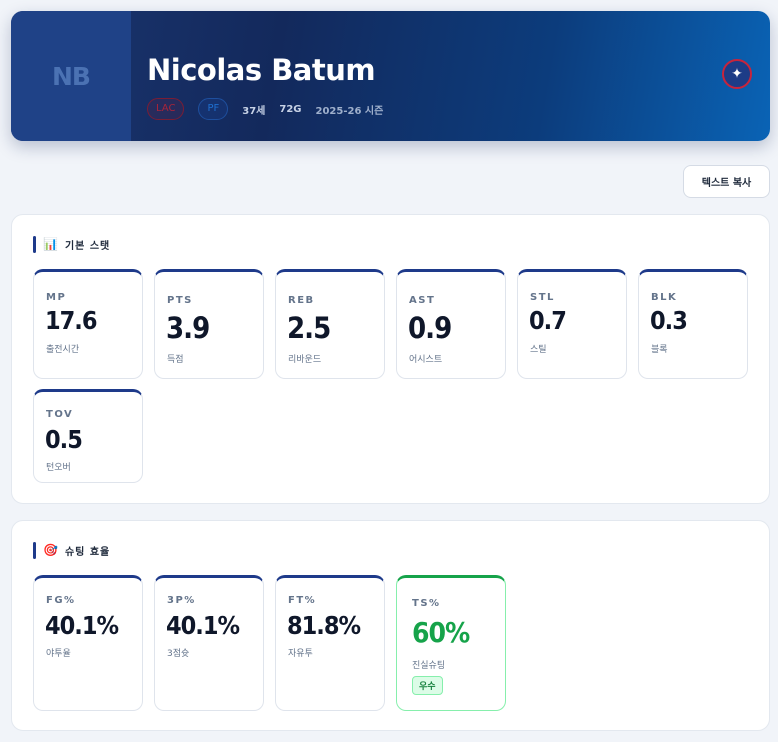  I want to click on copy-text-button: 텍스트 복사, so click(726, 181).